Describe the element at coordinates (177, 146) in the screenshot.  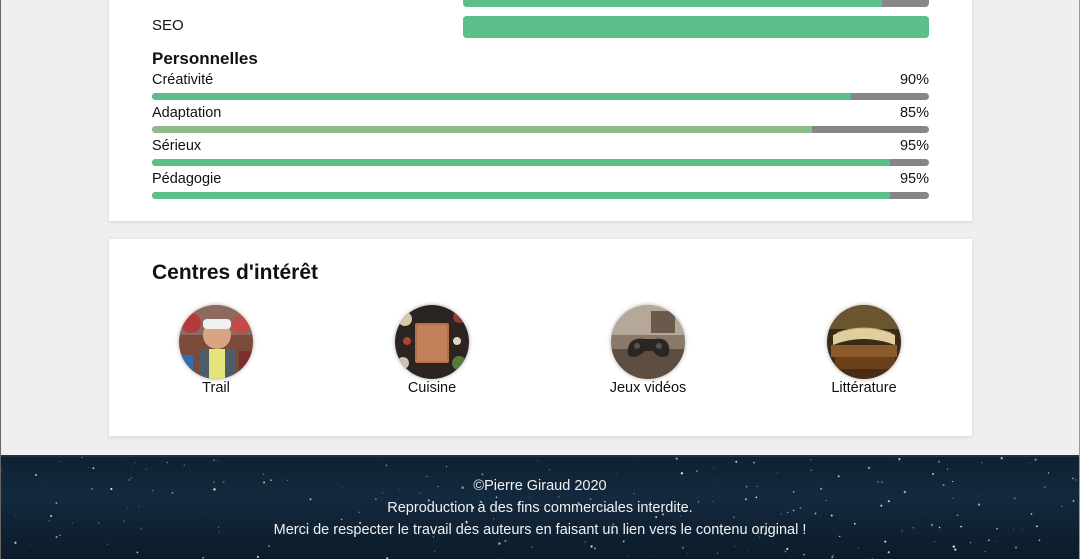
I see `skill-name: Sérieux` at that location.